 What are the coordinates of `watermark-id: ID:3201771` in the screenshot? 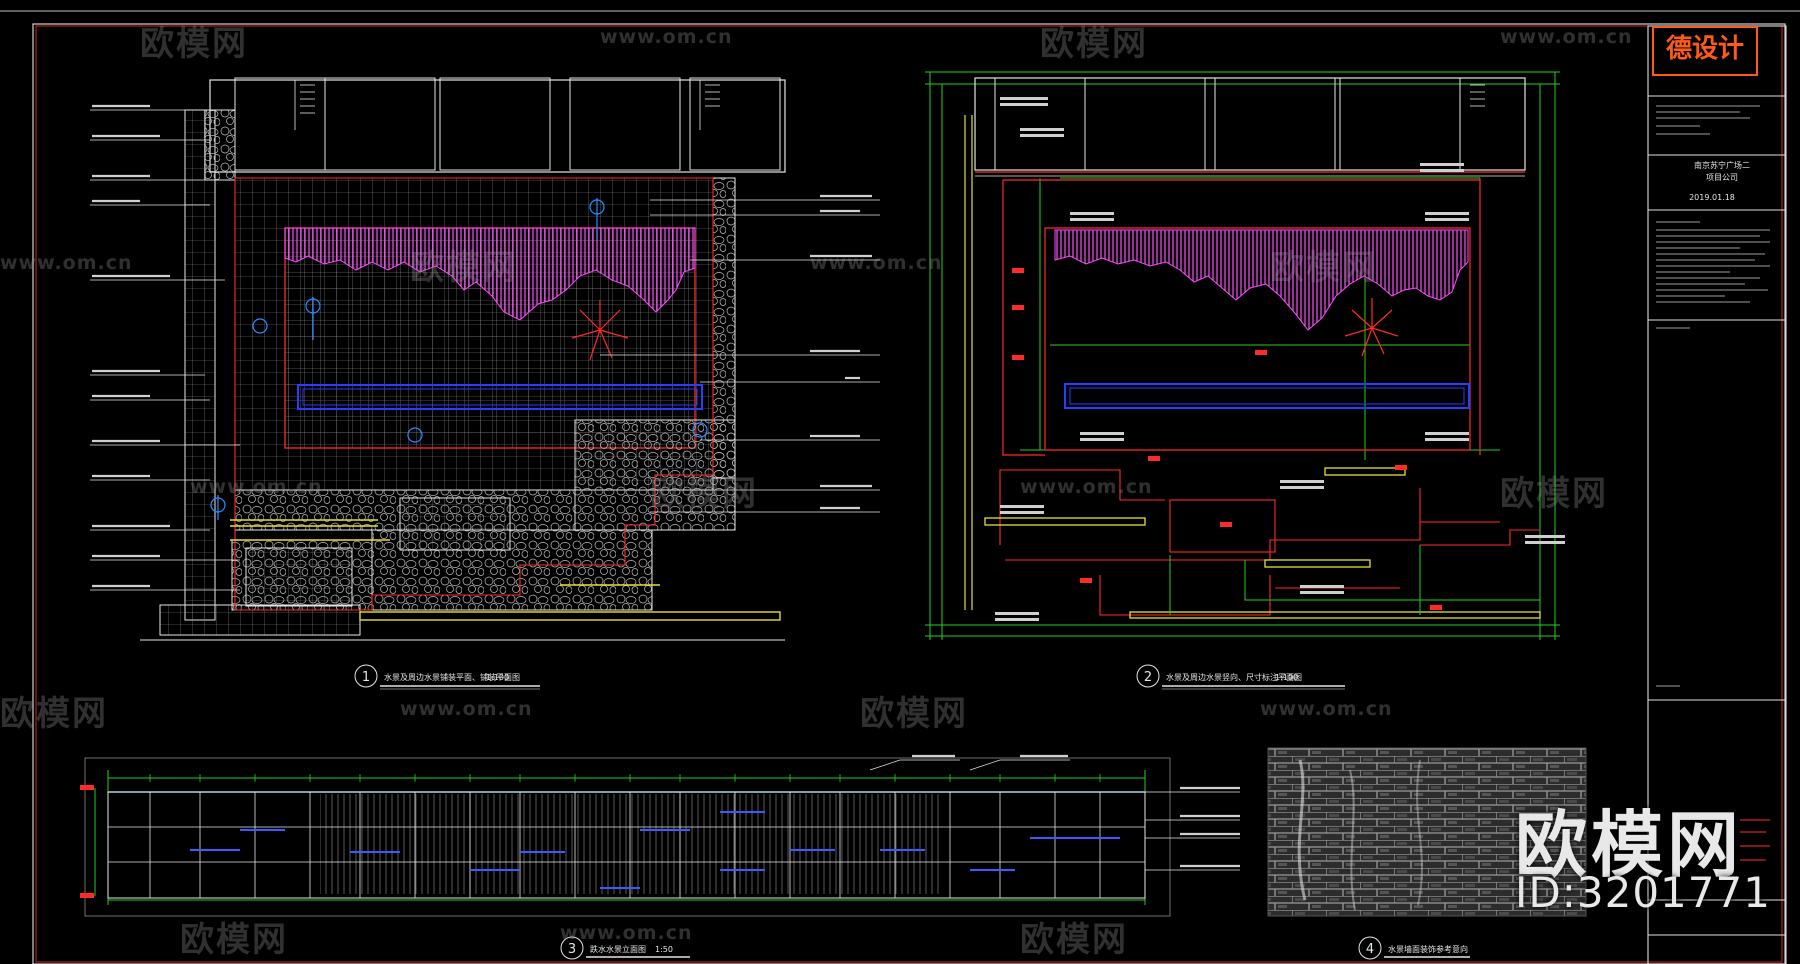 It's located at (1643, 892).